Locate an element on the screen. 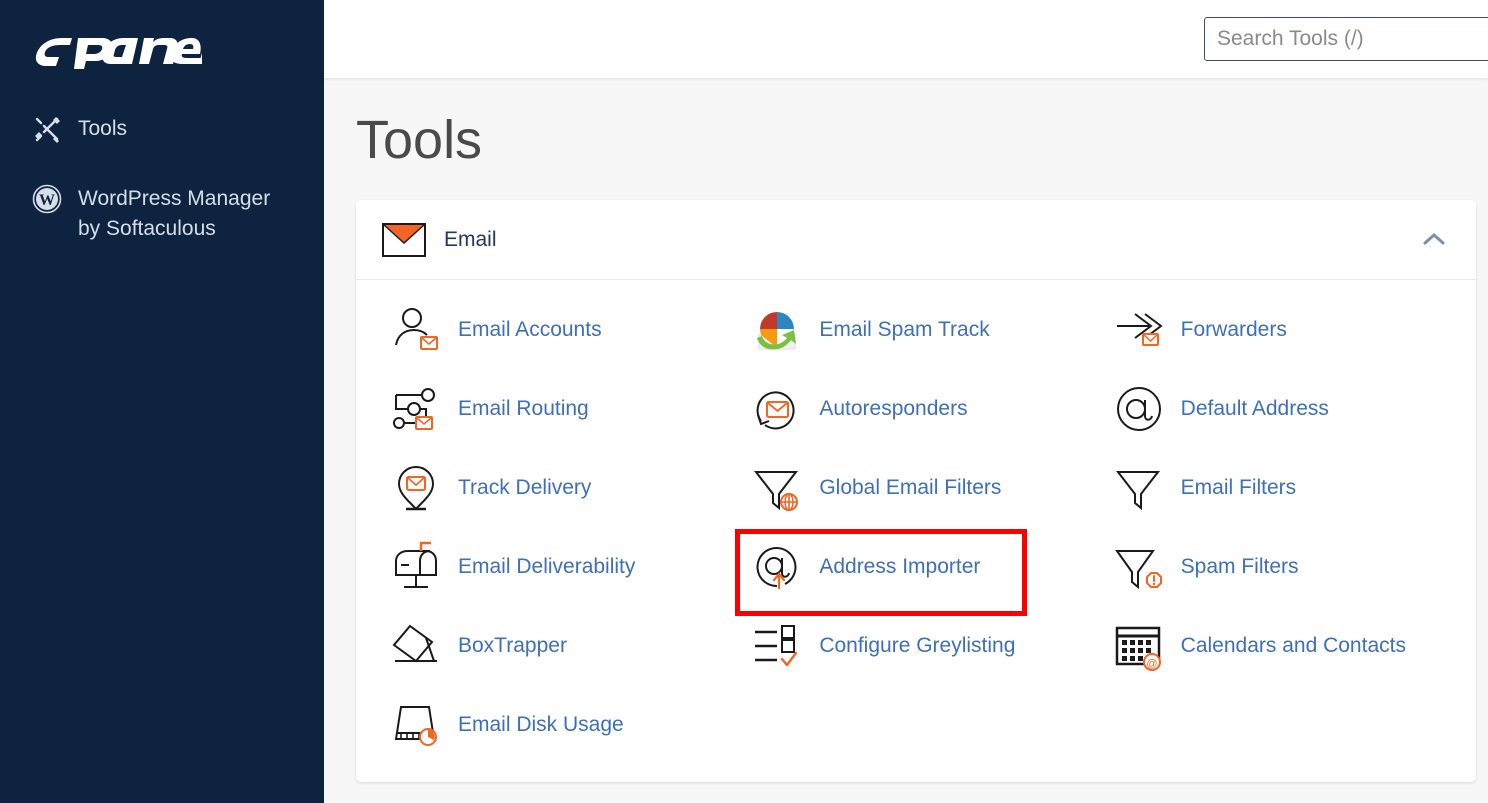 This screenshot has width=1488, height=803. cpanel-logo is located at coordinates (162, 39).